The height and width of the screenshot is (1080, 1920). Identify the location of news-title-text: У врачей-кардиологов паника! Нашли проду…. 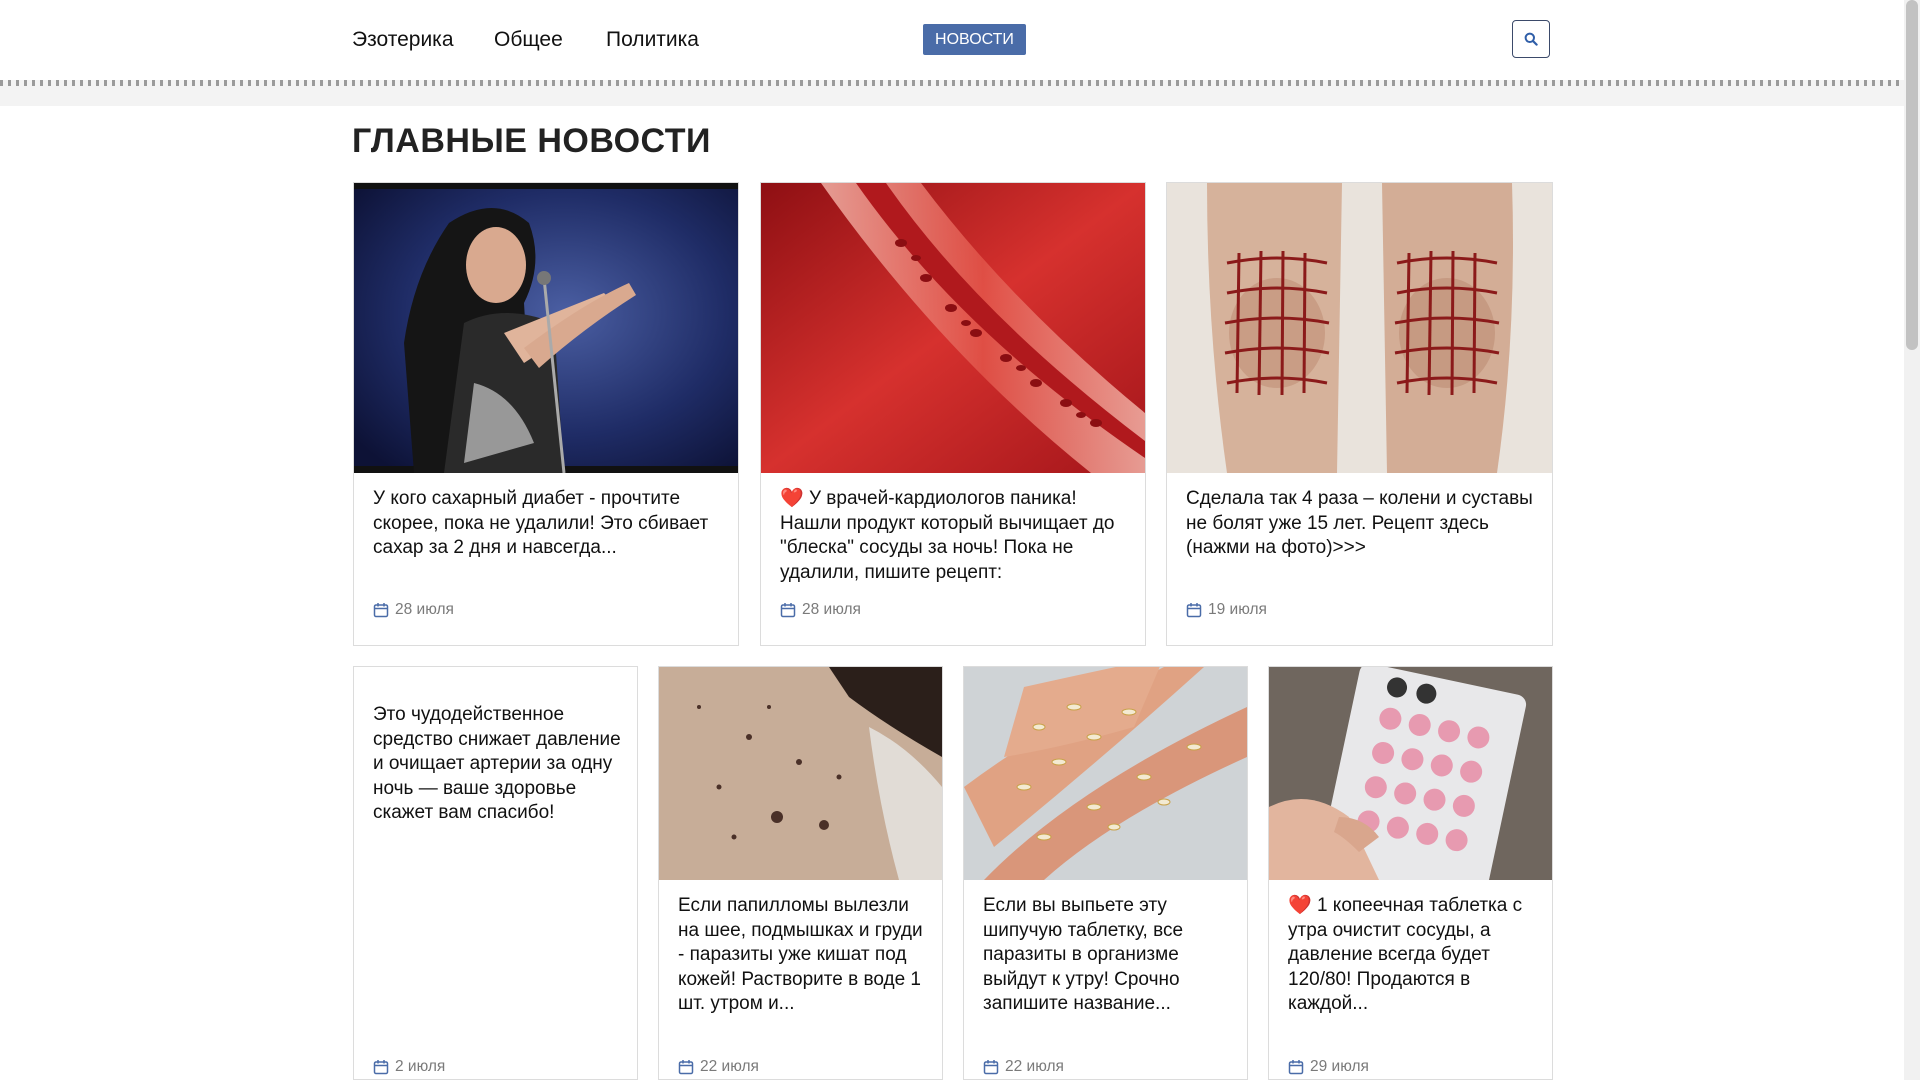
(947, 535).